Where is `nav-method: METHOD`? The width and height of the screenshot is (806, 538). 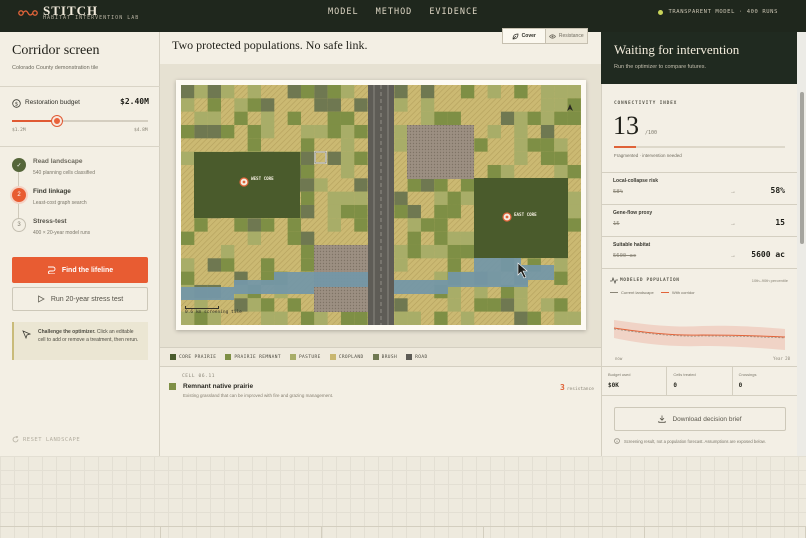
nav-method: METHOD is located at coordinates (394, 12).